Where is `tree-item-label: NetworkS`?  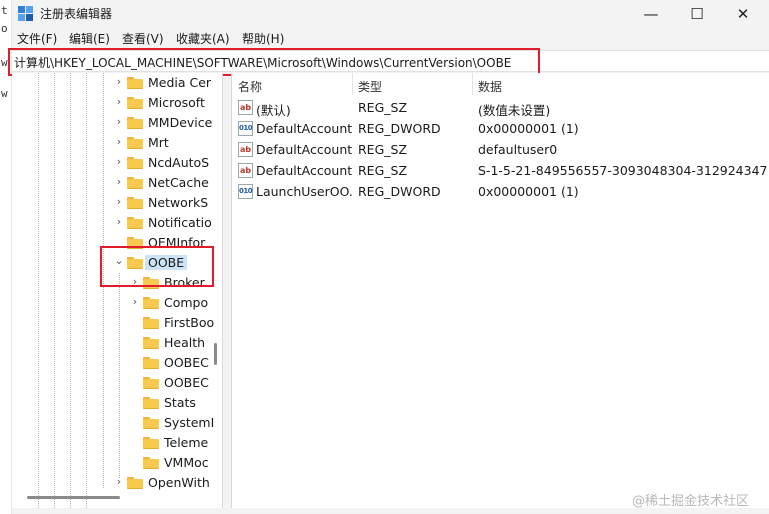
tree-item-label: NetworkS is located at coordinates (178, 202).